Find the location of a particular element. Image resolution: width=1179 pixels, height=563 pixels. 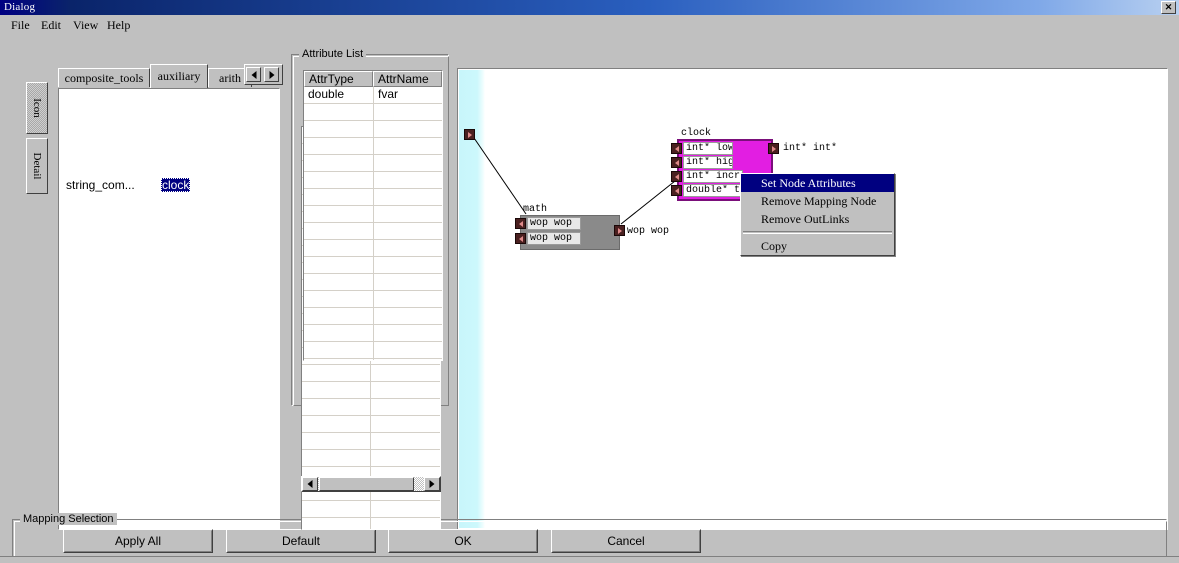

column-header-attrname: AttrName is located at coordinates (407, 79).